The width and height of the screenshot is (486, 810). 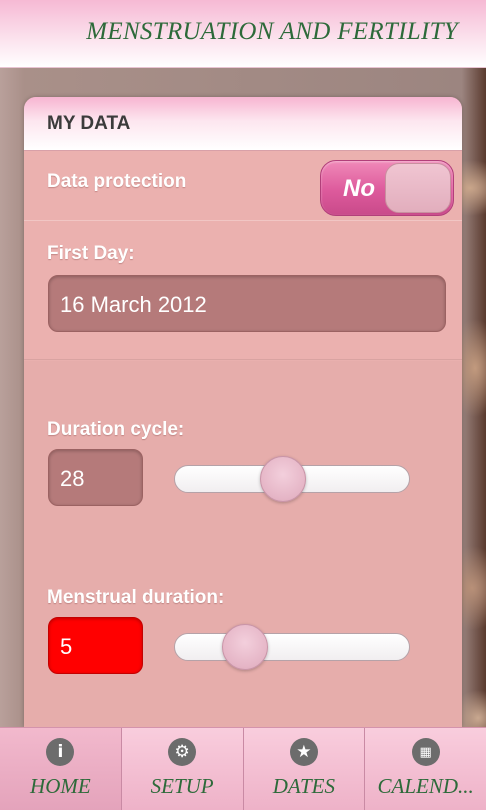 What do you see at coordinates (303, 786) in the screenshot?
I see `tab-dates-label: DATES` at bounding box center [303, 786].